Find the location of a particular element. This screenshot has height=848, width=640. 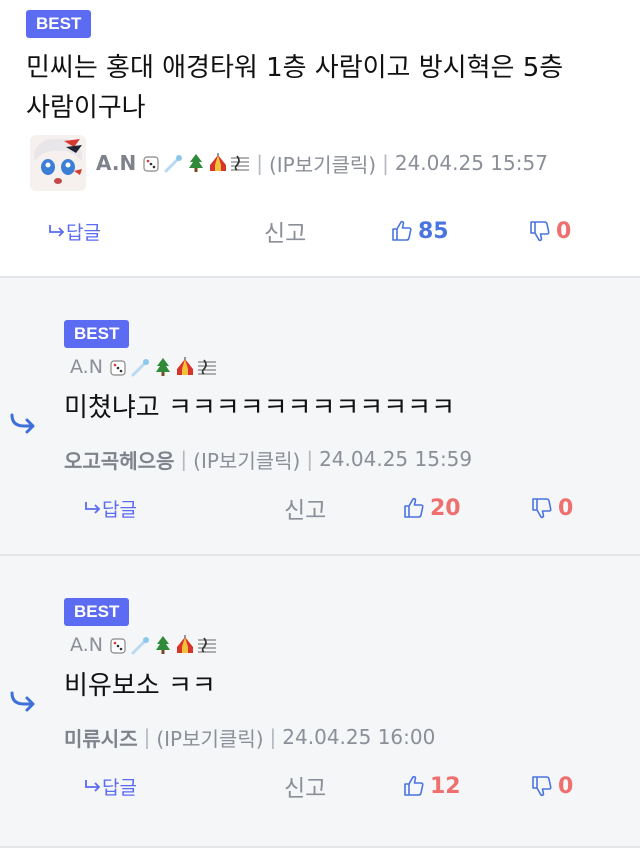

comment-meta: A.N | (IP보기클릭) | 24.04.25 15:57 is located at coordinates (289, 163).